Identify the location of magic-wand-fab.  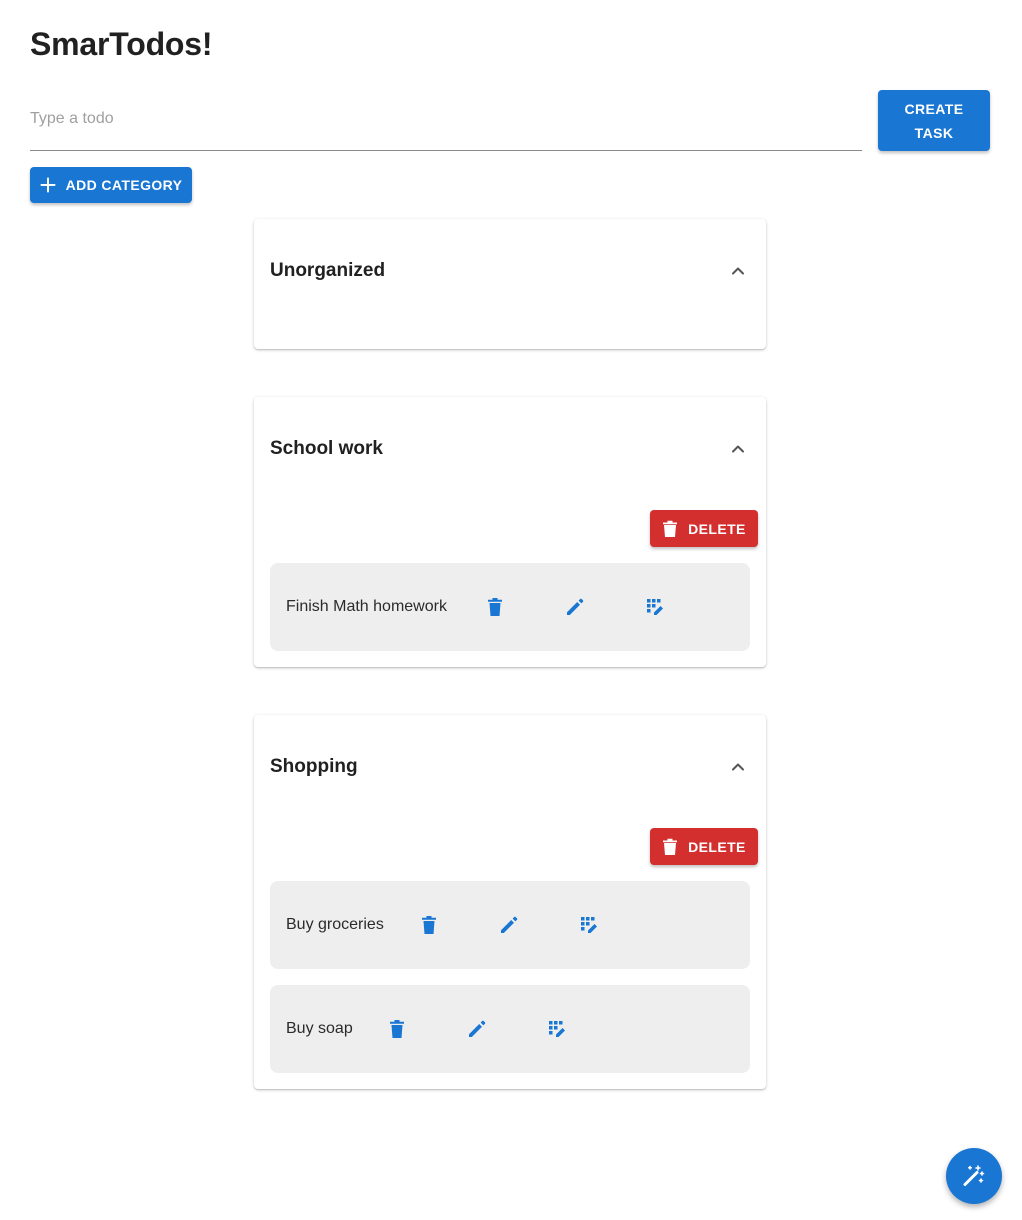
(974, 1176).